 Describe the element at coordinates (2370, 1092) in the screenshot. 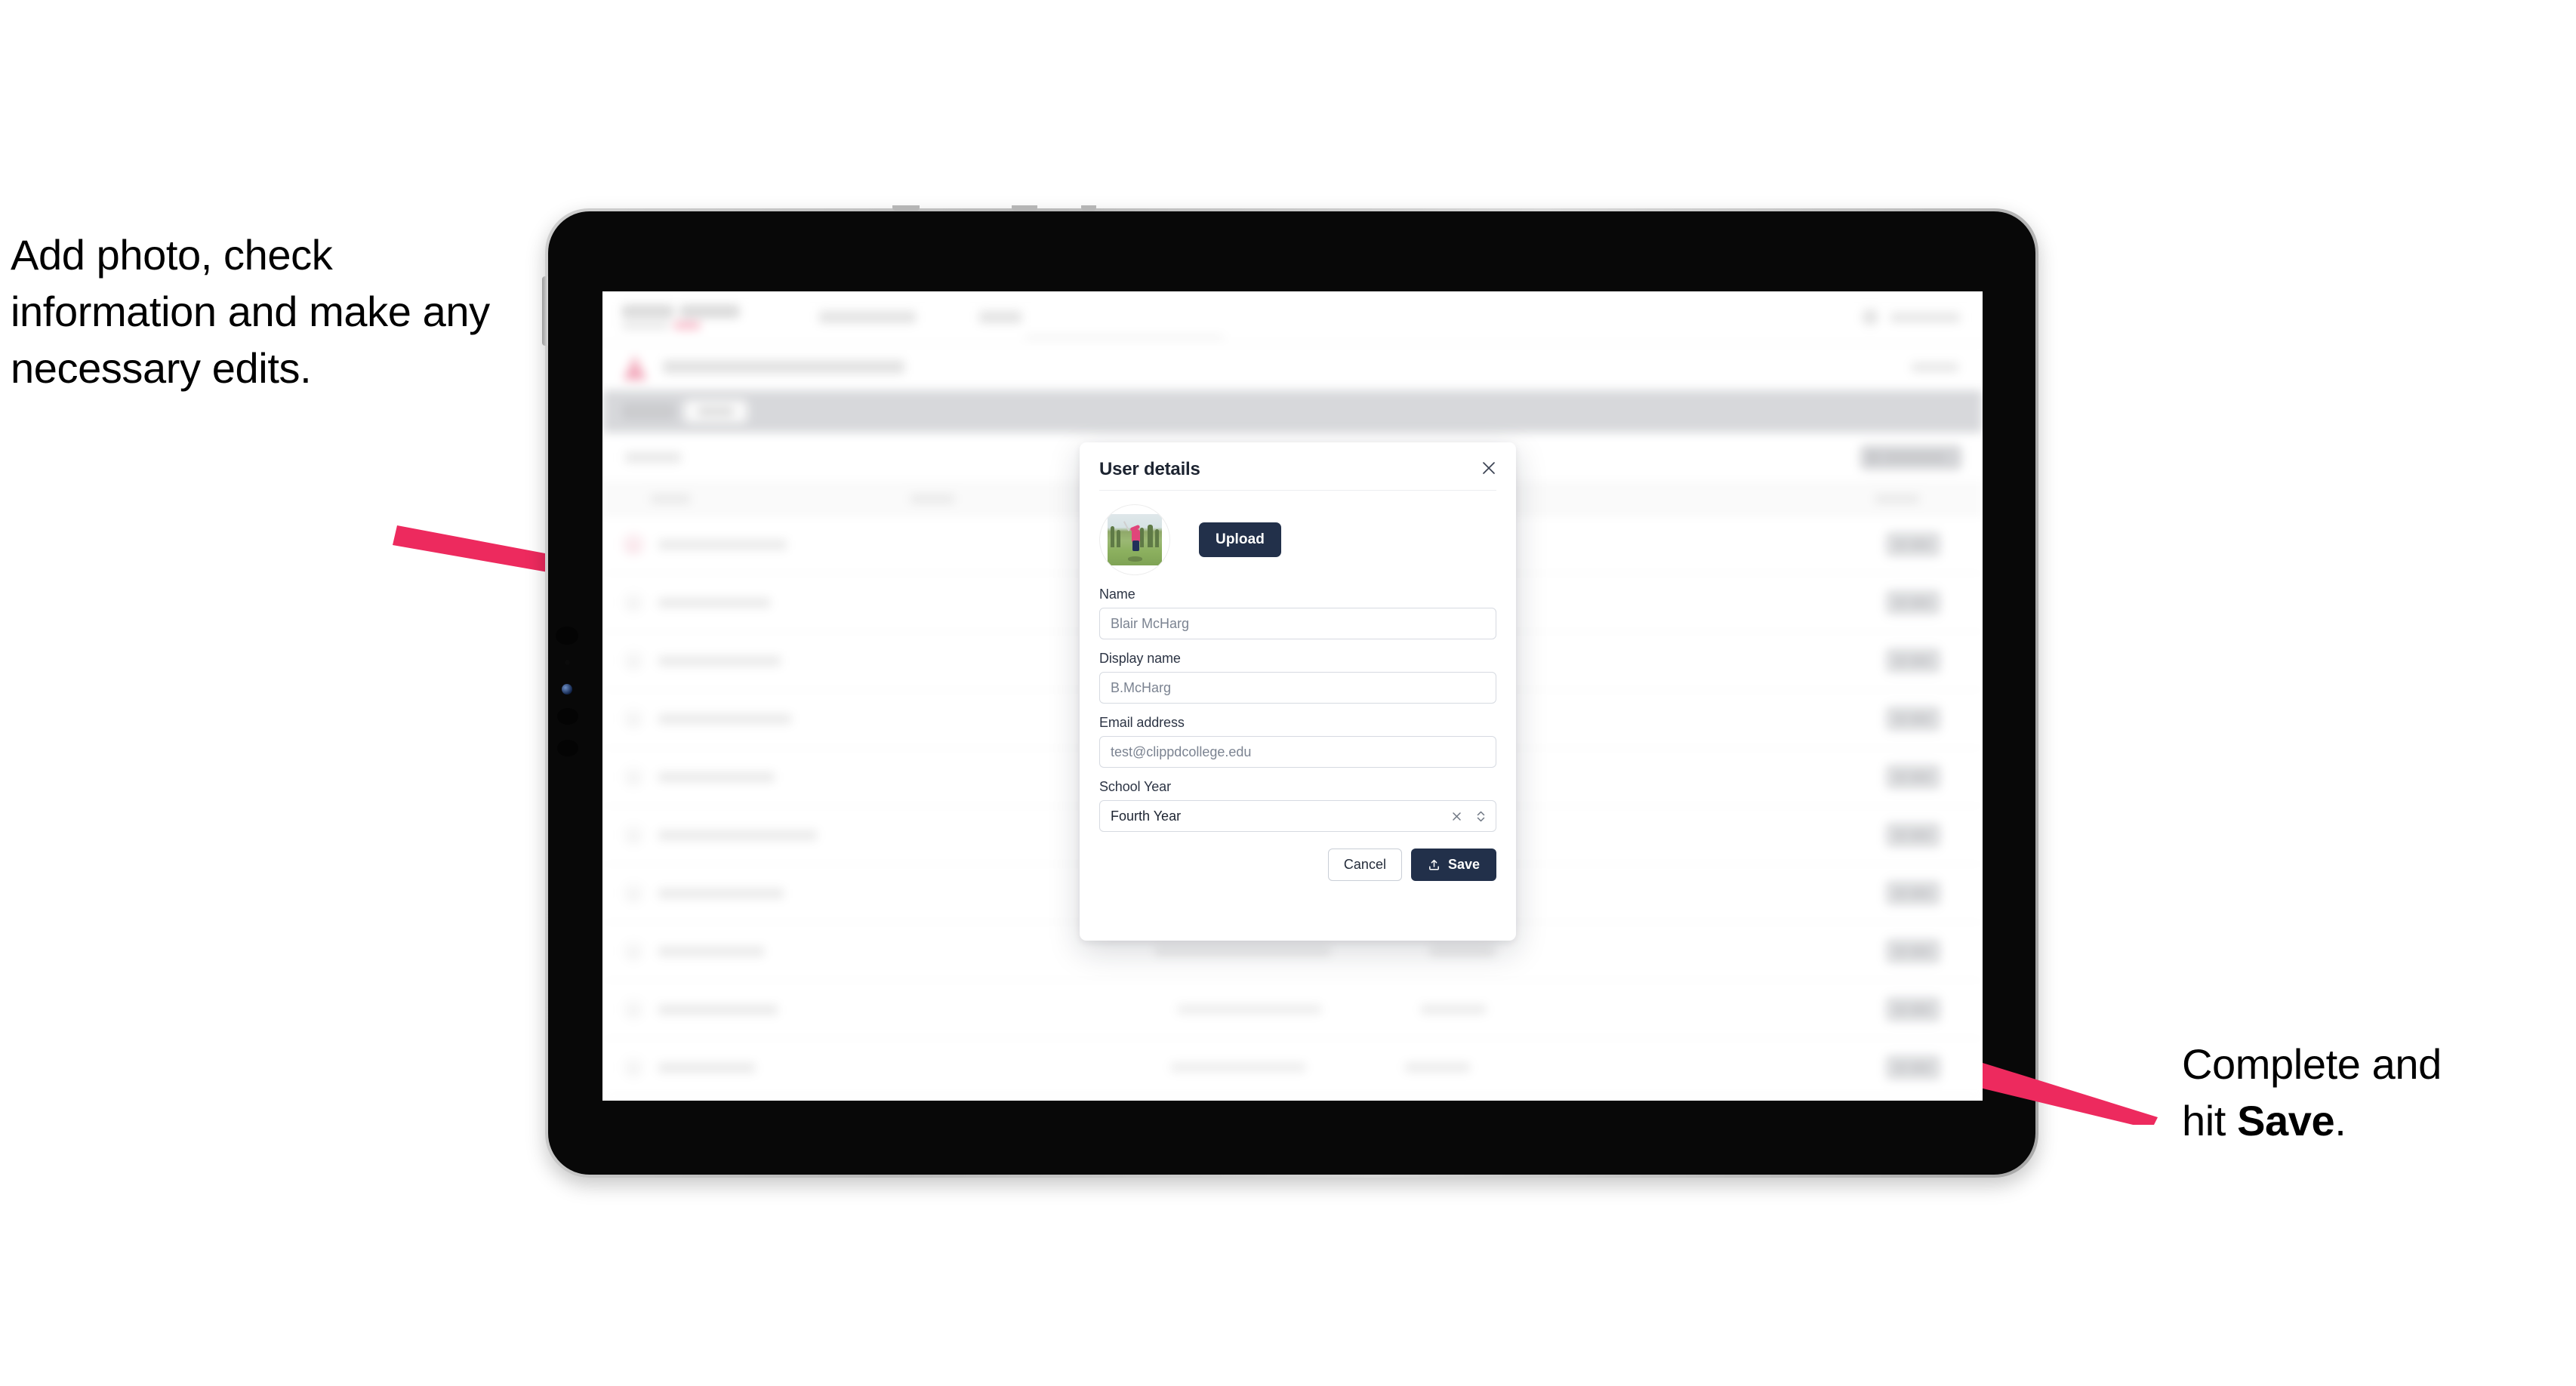

I see `callout-right-text: Complete and hit Save.` at that location.